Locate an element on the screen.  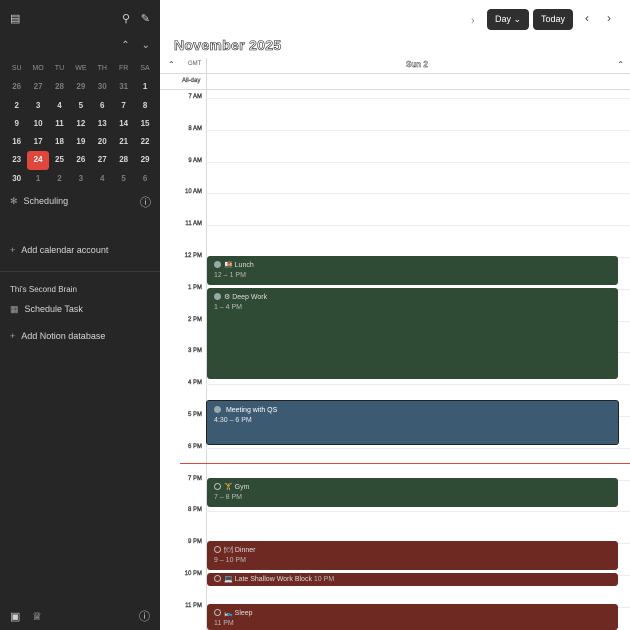
chevron-down-icon: ⌄ is located at coordinates (146, 45).